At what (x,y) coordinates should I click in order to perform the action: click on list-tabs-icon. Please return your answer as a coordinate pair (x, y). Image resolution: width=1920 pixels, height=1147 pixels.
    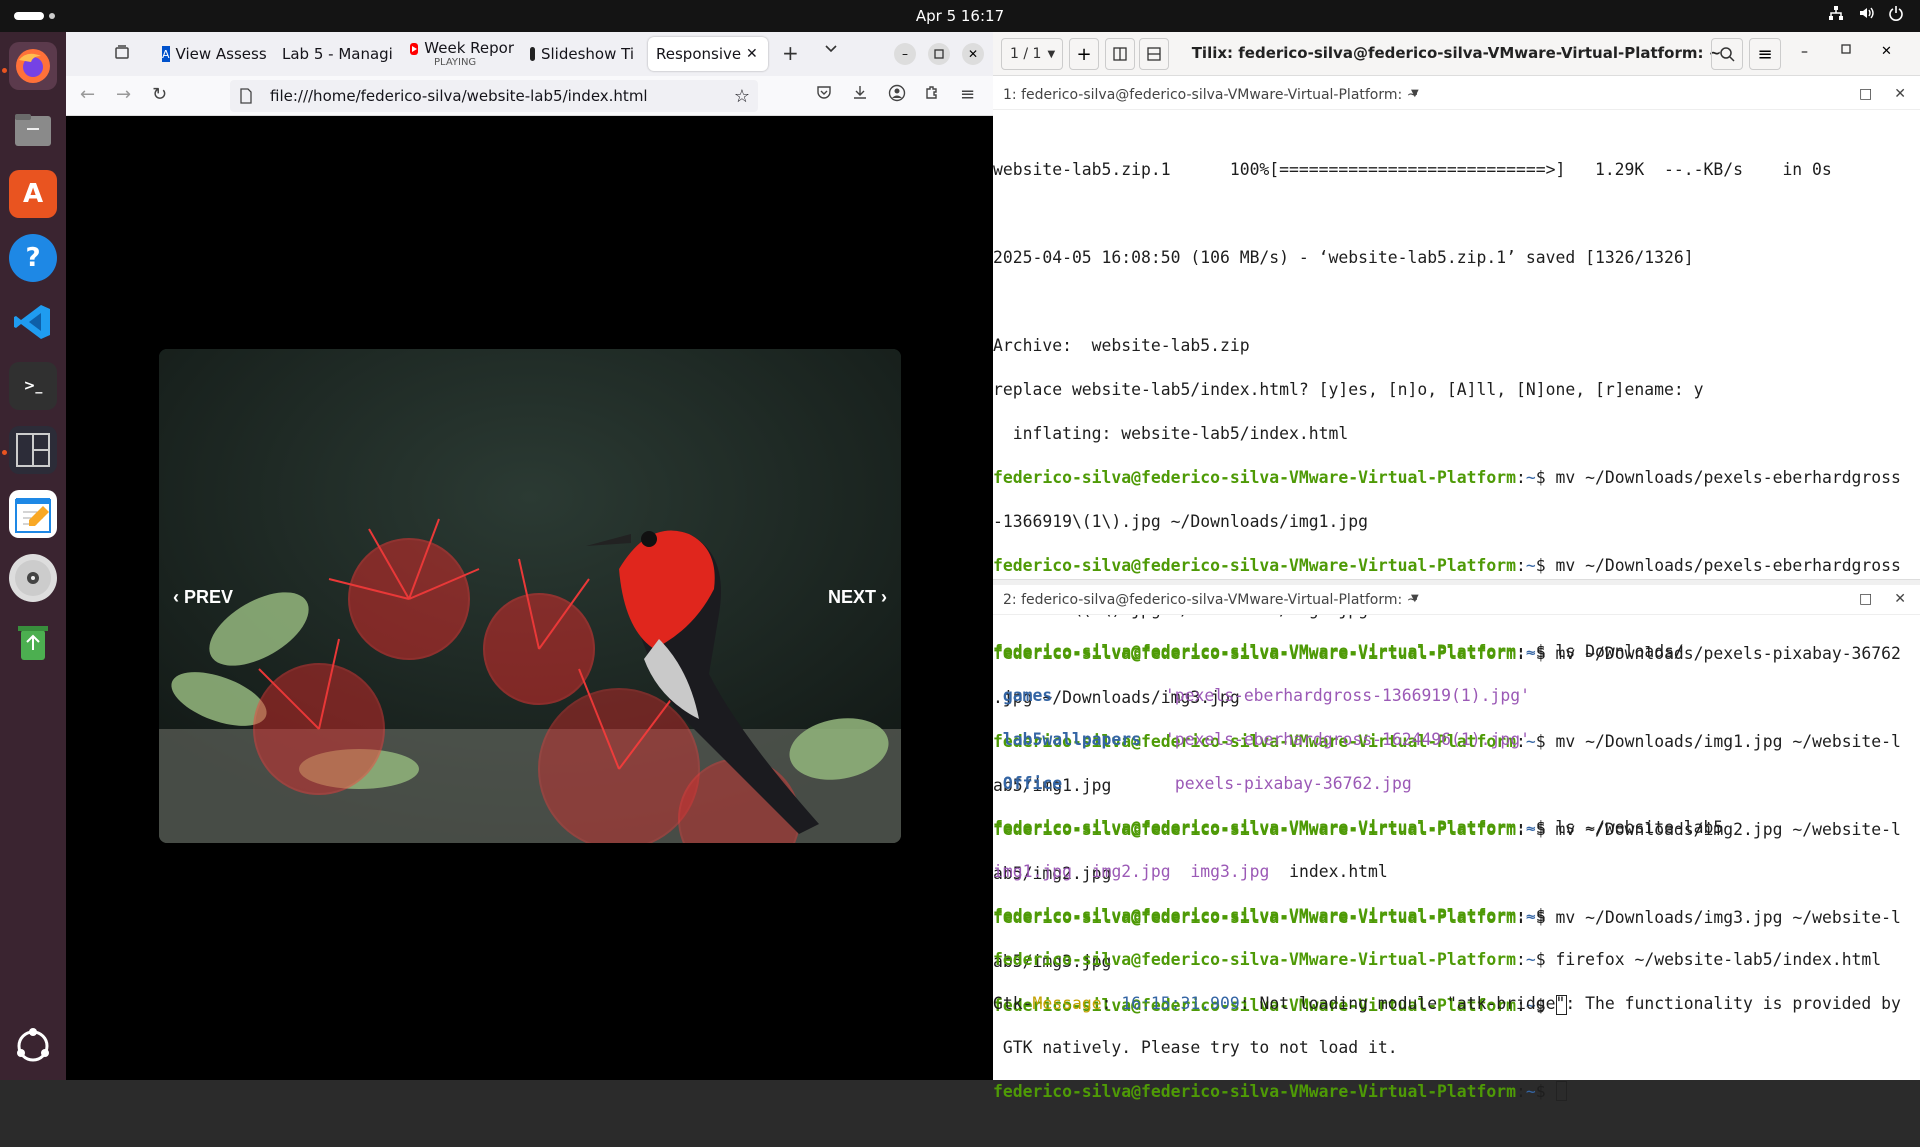
    Looking at the image, I should click on (831, 49).